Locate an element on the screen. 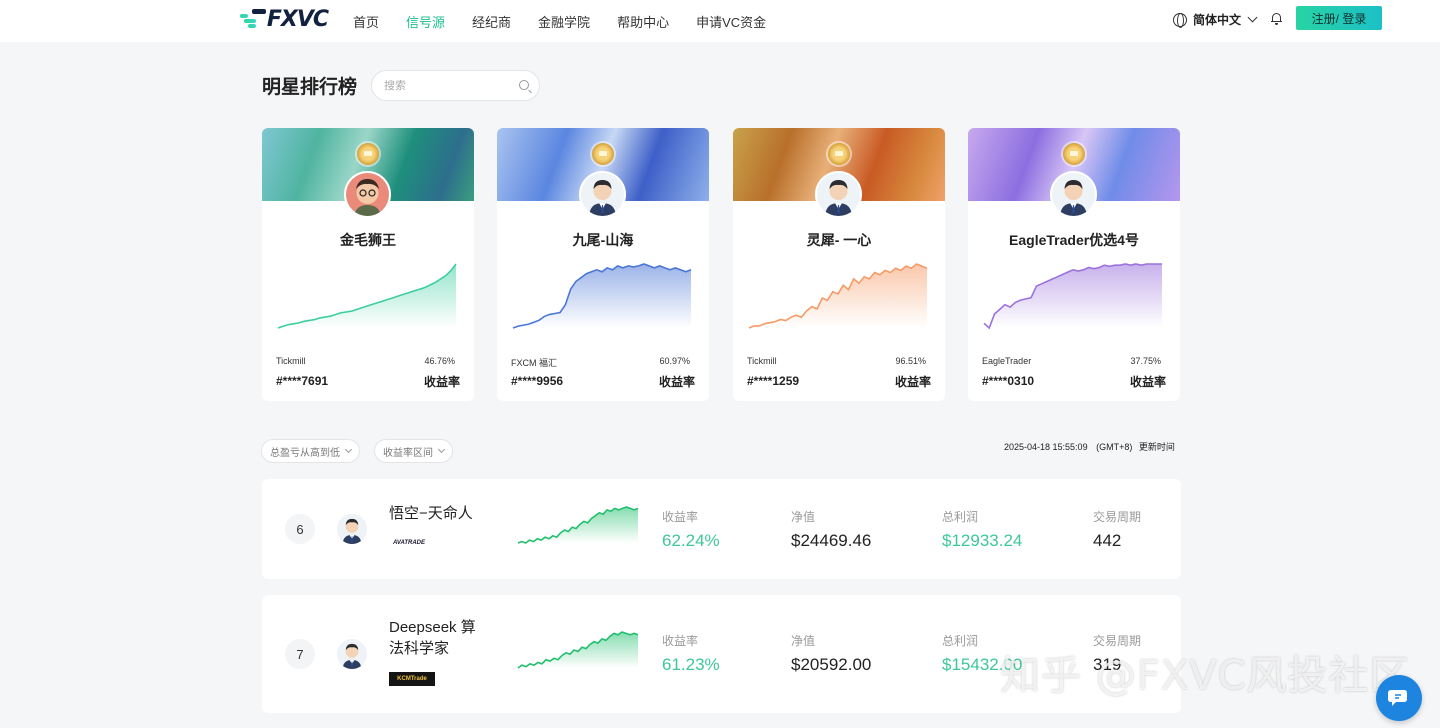 The height and width of the screenshot is (728, 1440). period-label: 交易周期 is located at coordinates (1117, 517).